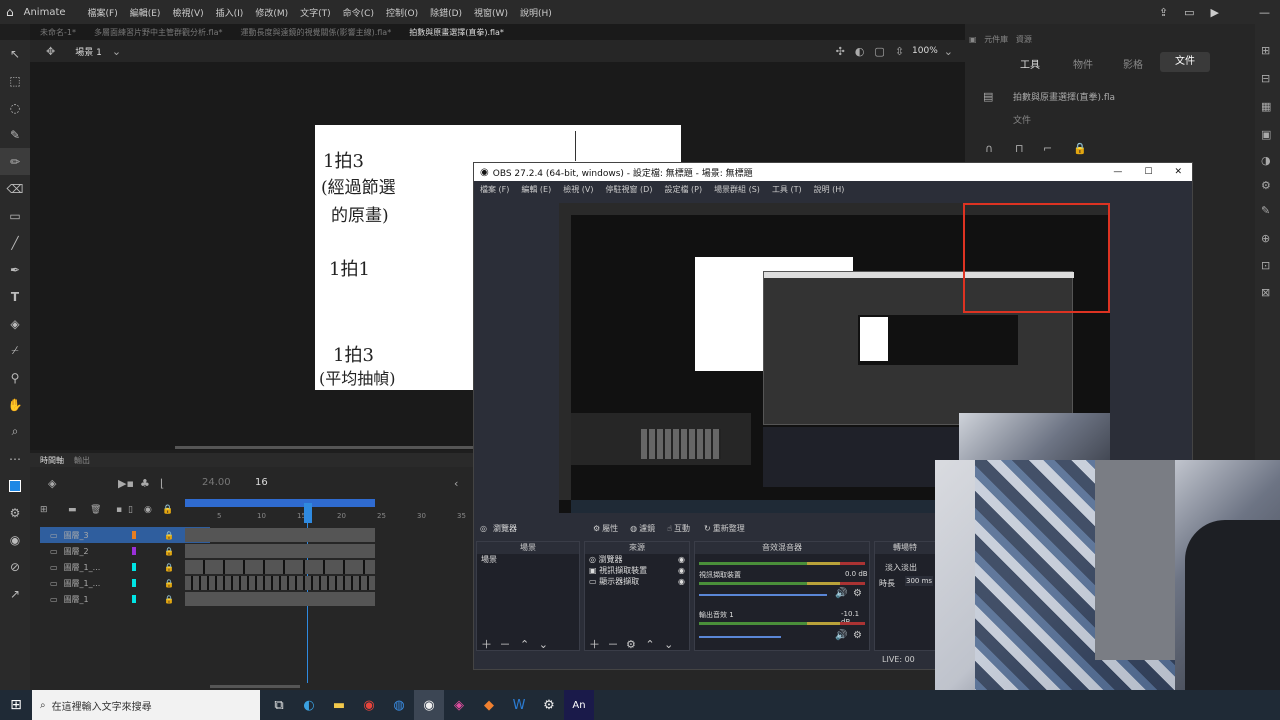  I want to click on panel-icon-2: ⊟, so click(1265, 78).